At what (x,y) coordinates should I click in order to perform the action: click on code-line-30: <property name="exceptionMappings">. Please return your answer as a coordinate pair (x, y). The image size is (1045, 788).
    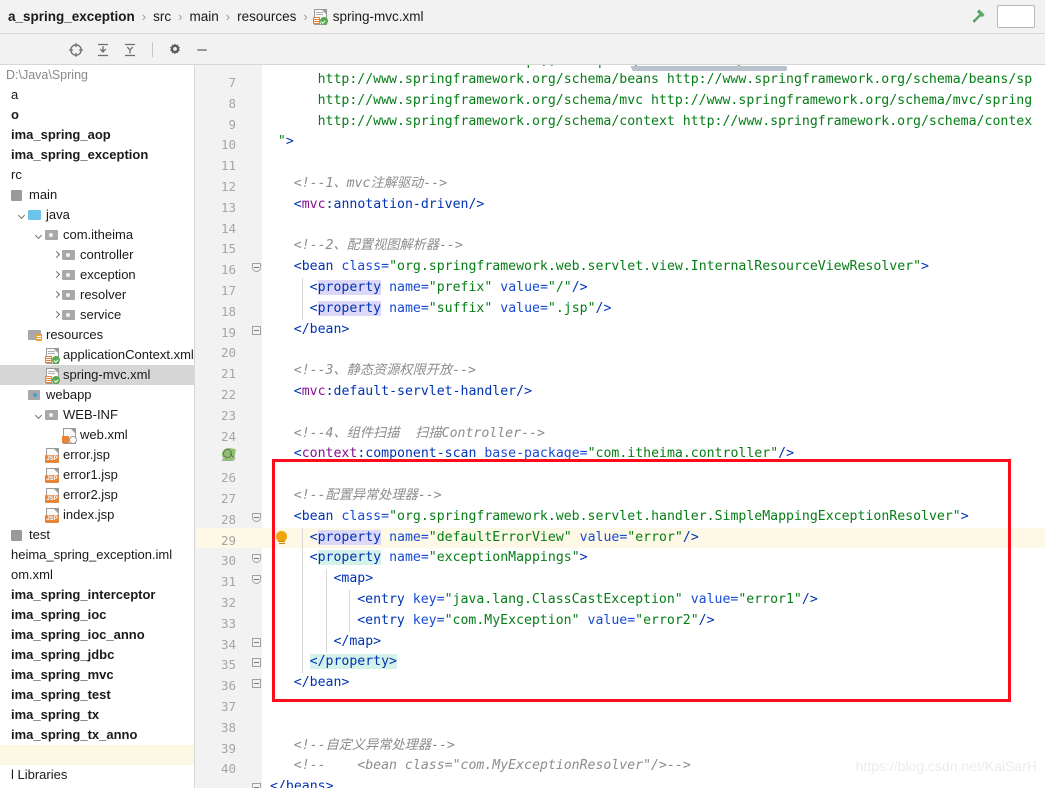
    Looking at the image, I should click on (449, 558).